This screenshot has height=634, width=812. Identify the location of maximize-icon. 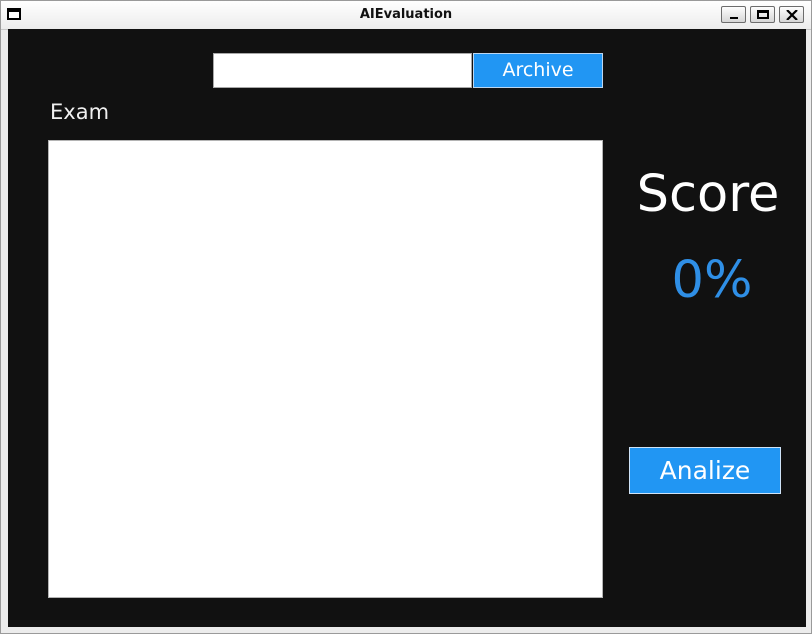
(763, 14).